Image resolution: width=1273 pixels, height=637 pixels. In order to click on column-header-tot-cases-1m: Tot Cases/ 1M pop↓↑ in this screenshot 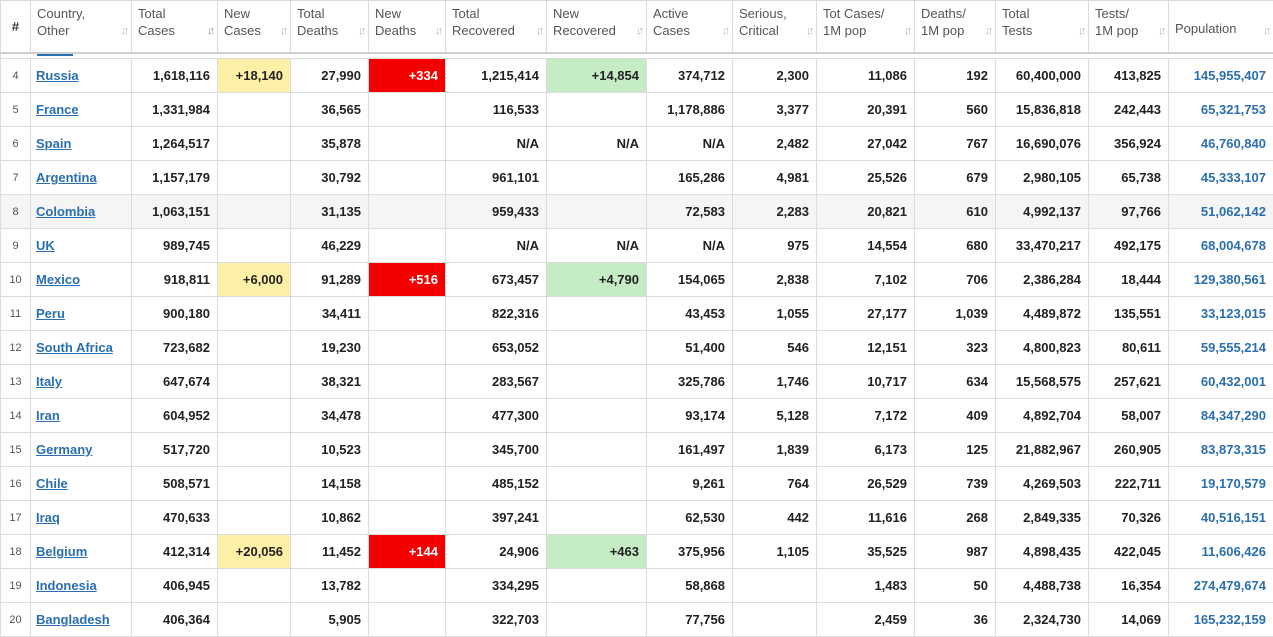, I will do `click(866, 27)`.